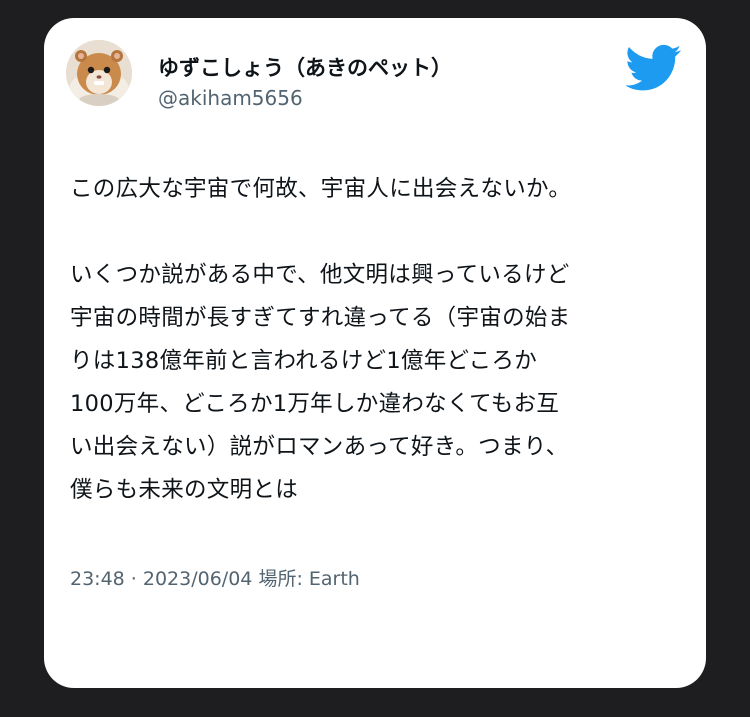  Describe the element at coordinates (321, 189) in the screenshot. I see `tweet-line: この広大な宇宙で何故、宇宙人に出会えないか。` at that location.